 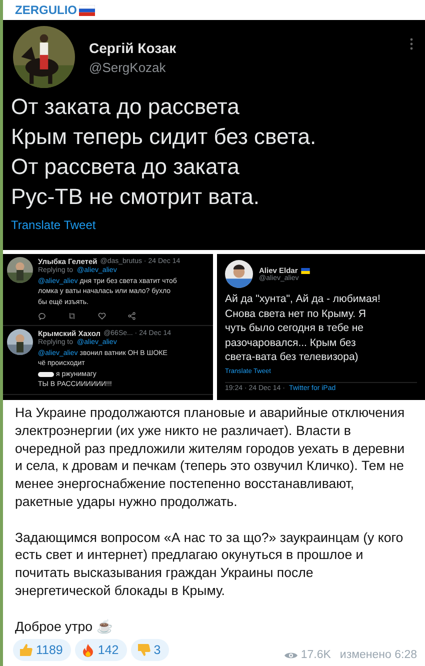 I want to click on thumbs-up-icon, so click(x=26, y=650).